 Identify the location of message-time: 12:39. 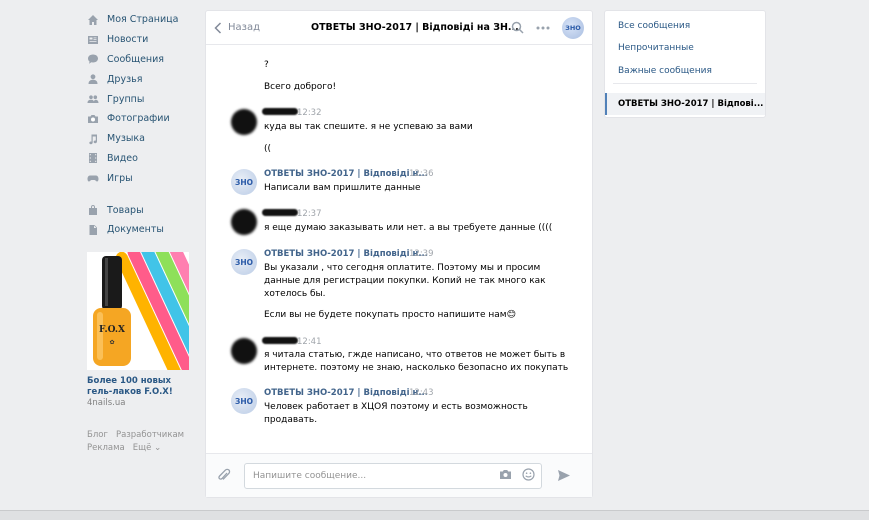
(421, 254).